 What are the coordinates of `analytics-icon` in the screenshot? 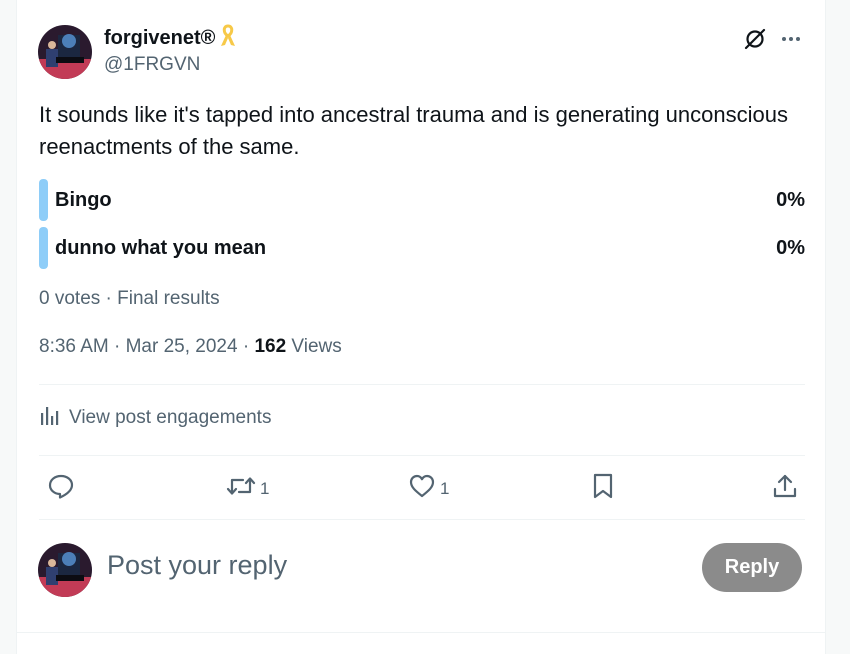 It's located at (50, 418).